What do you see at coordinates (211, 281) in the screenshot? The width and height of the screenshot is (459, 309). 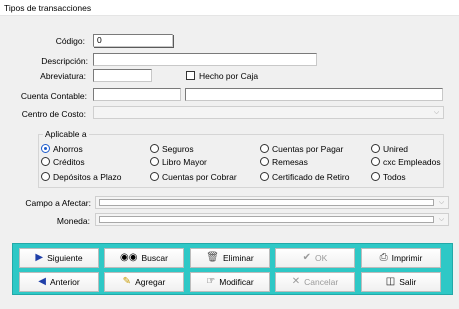 I see `hand-edit-icon: ☞` at bounding box center [211, 281].